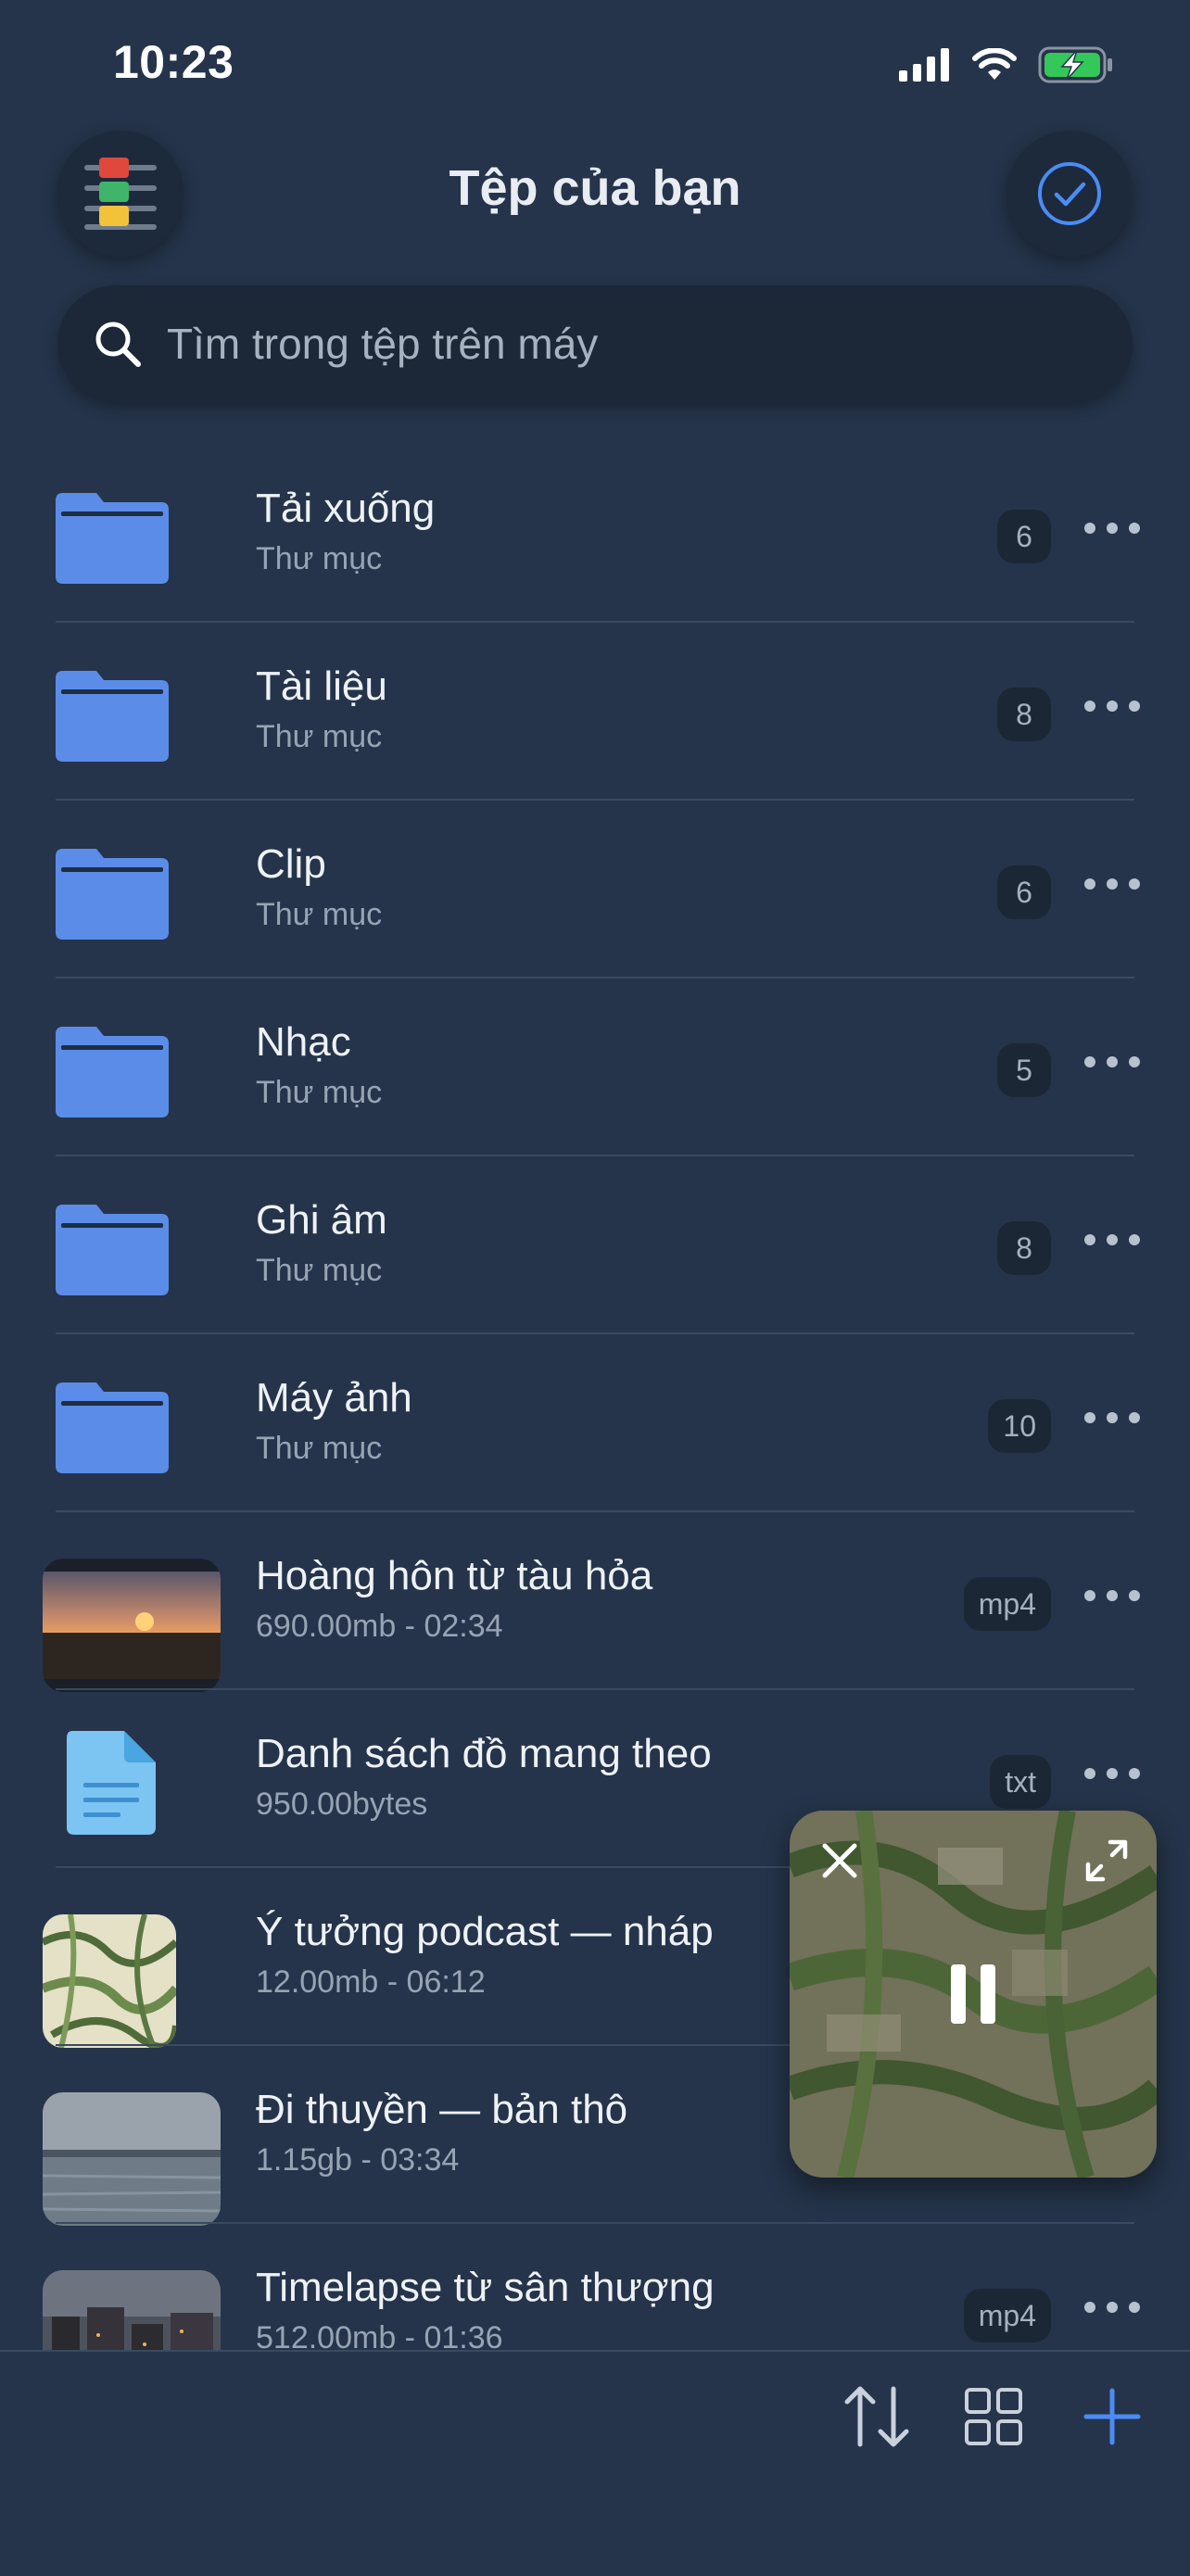 The height and width of the screenshot is (2576, 1190). What do you see at coordinates (1019, 1426) in the screenshot?
I see `item-count-badge: 10` at bounding box center [1019, 1426].